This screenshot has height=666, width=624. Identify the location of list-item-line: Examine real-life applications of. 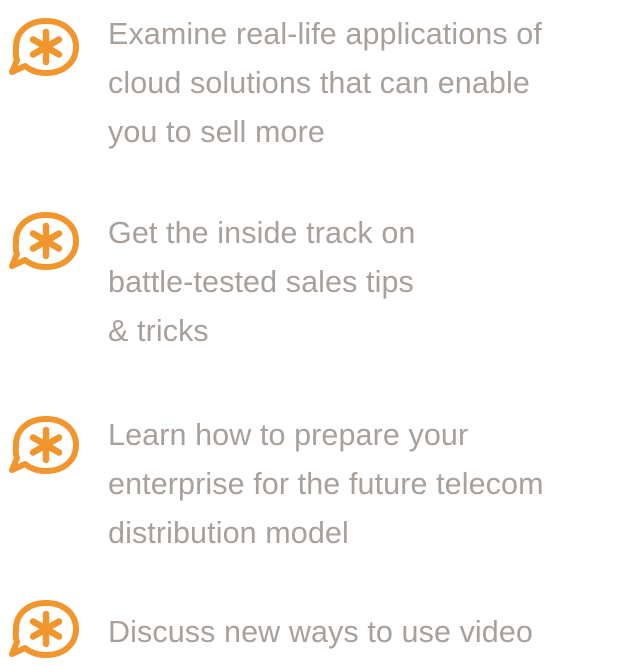
(325, 34).